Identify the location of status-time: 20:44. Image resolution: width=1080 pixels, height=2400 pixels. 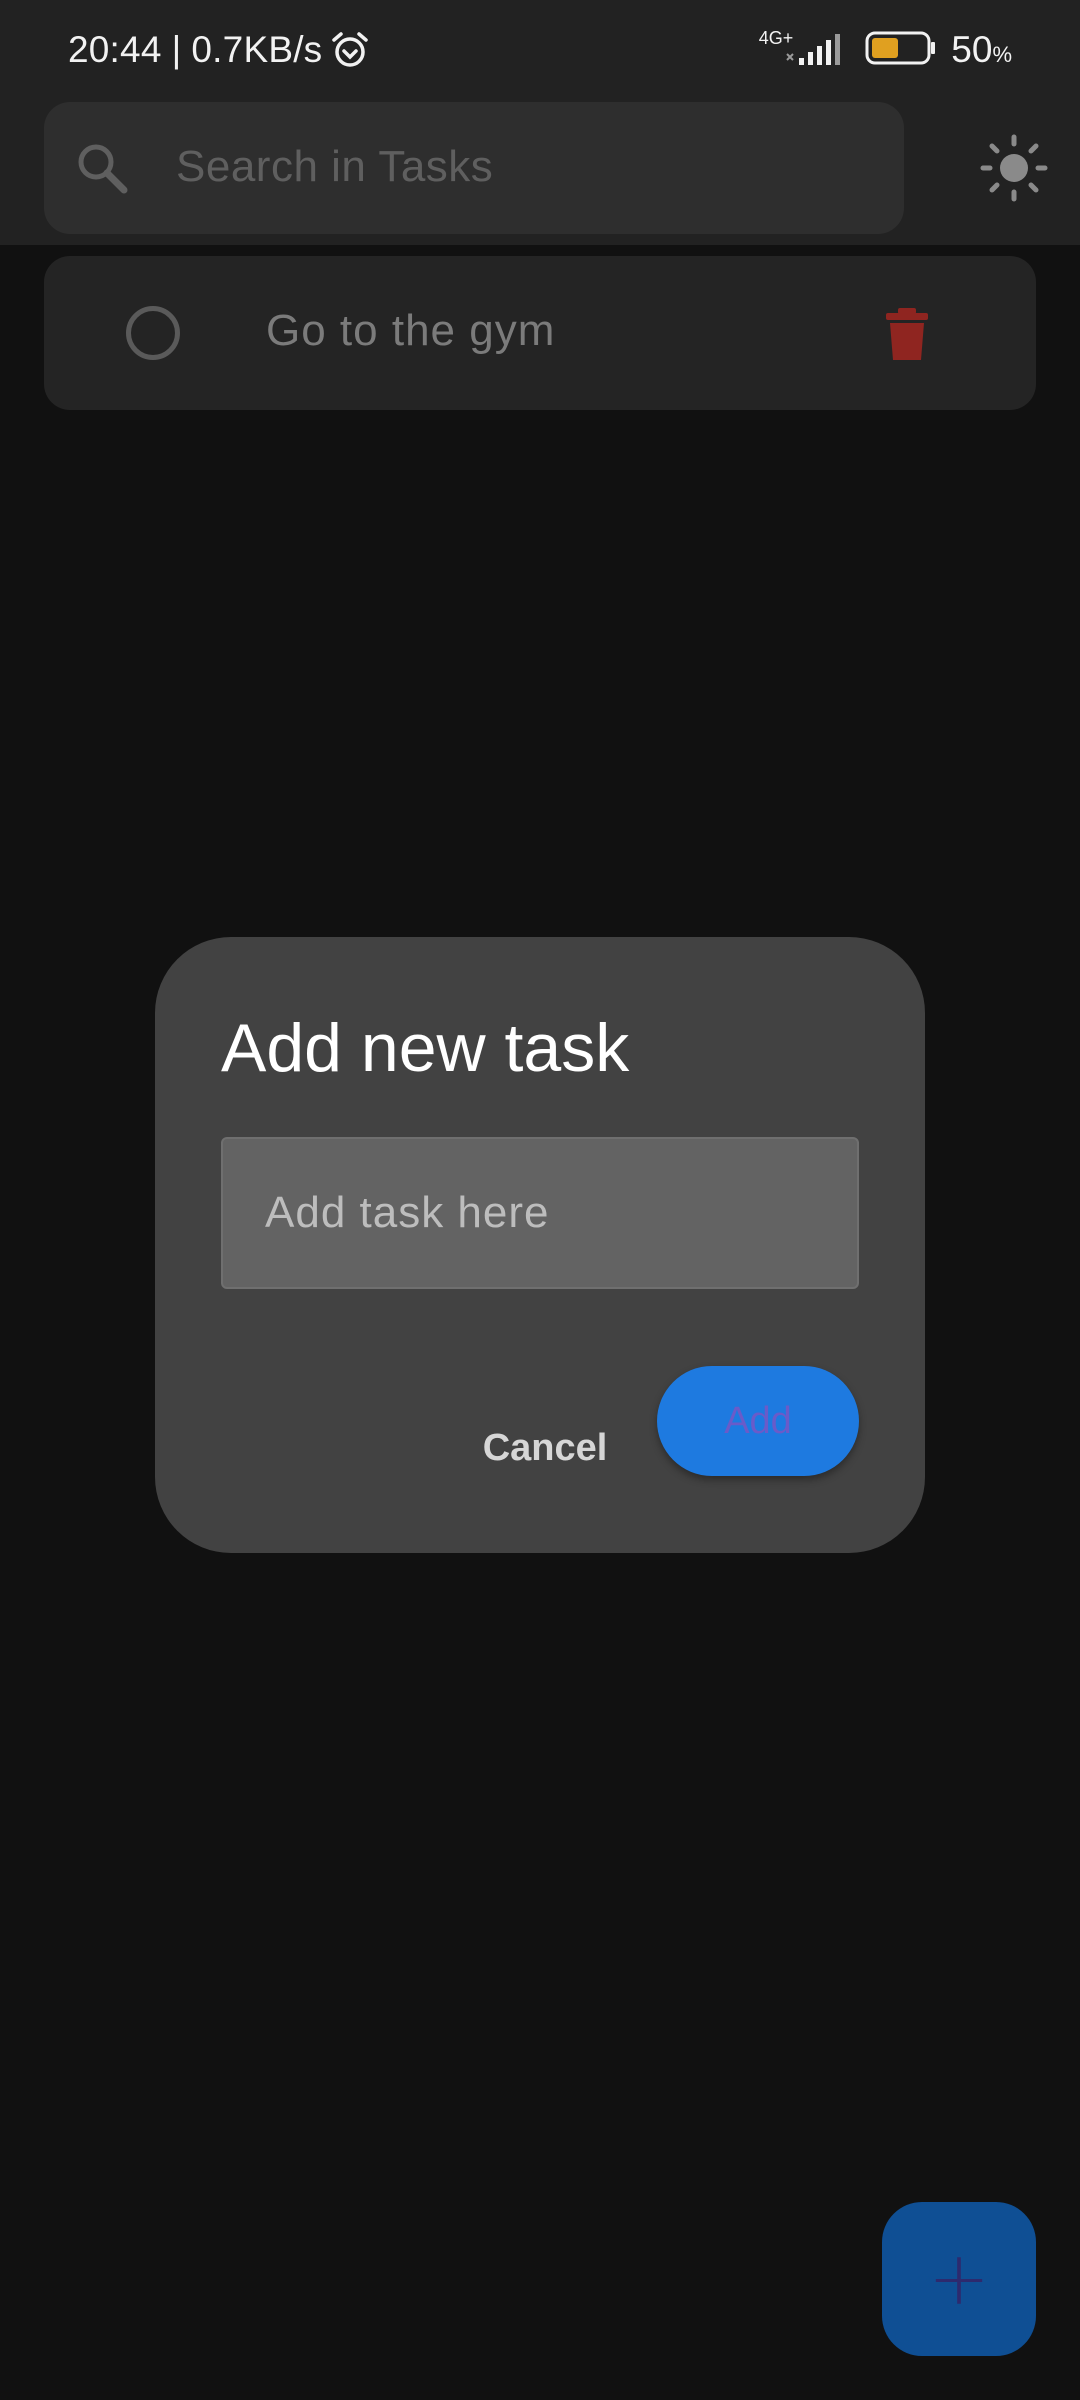
(115, 49).